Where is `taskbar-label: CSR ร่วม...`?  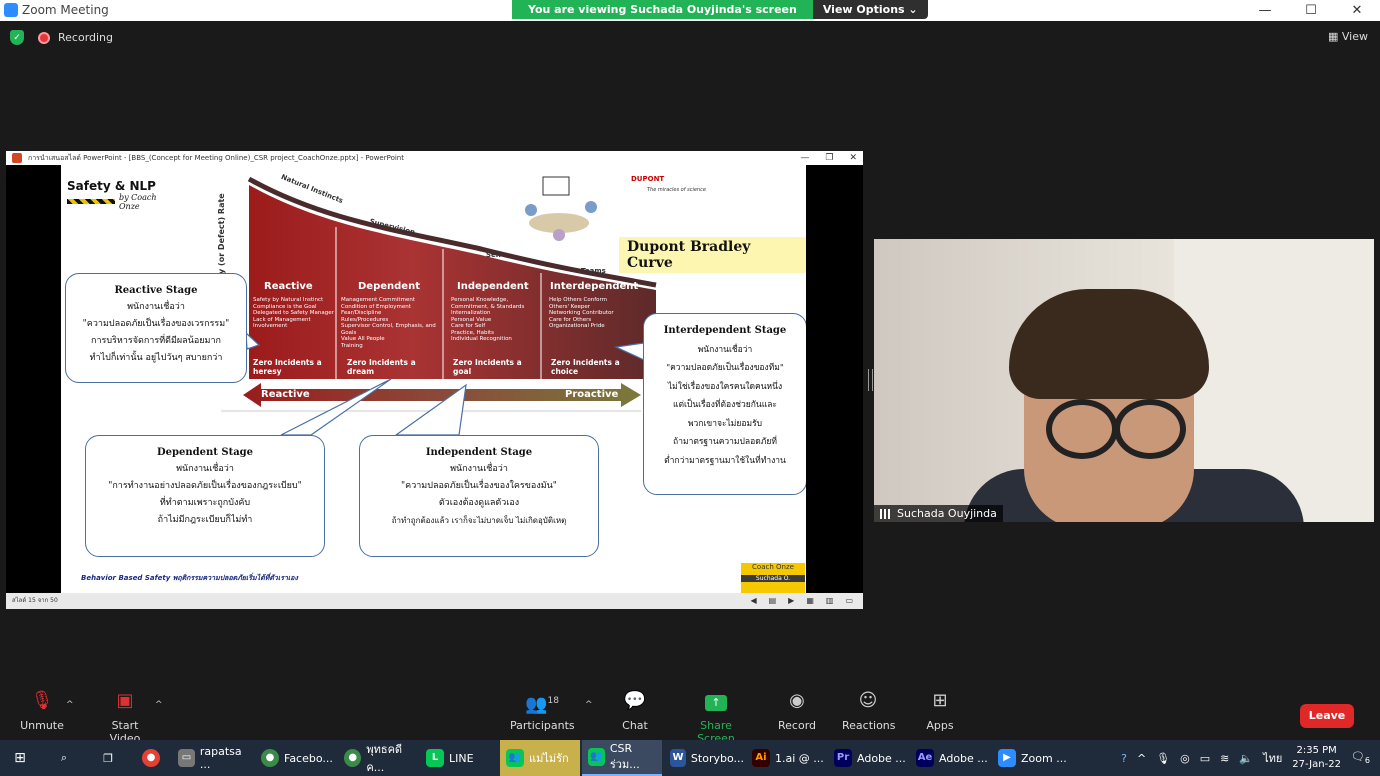 taskbar-label: CSR ร่วม... is located at coordinates (624, 756).